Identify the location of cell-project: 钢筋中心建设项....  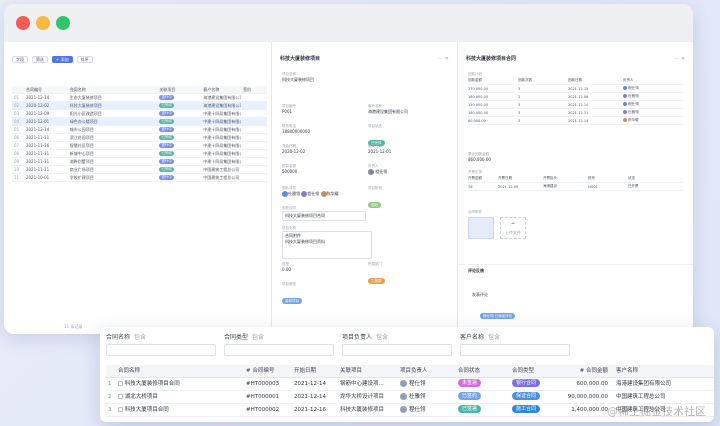
(368, 384).